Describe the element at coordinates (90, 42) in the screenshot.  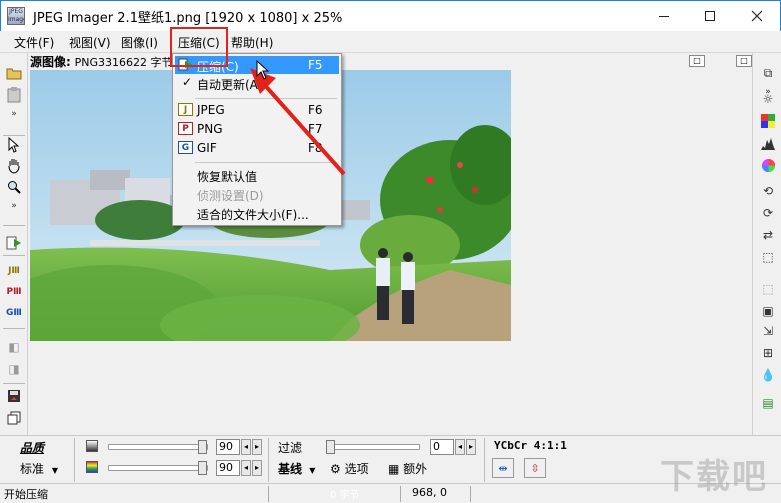
I see `menu-view: 视图(V)` at that location.